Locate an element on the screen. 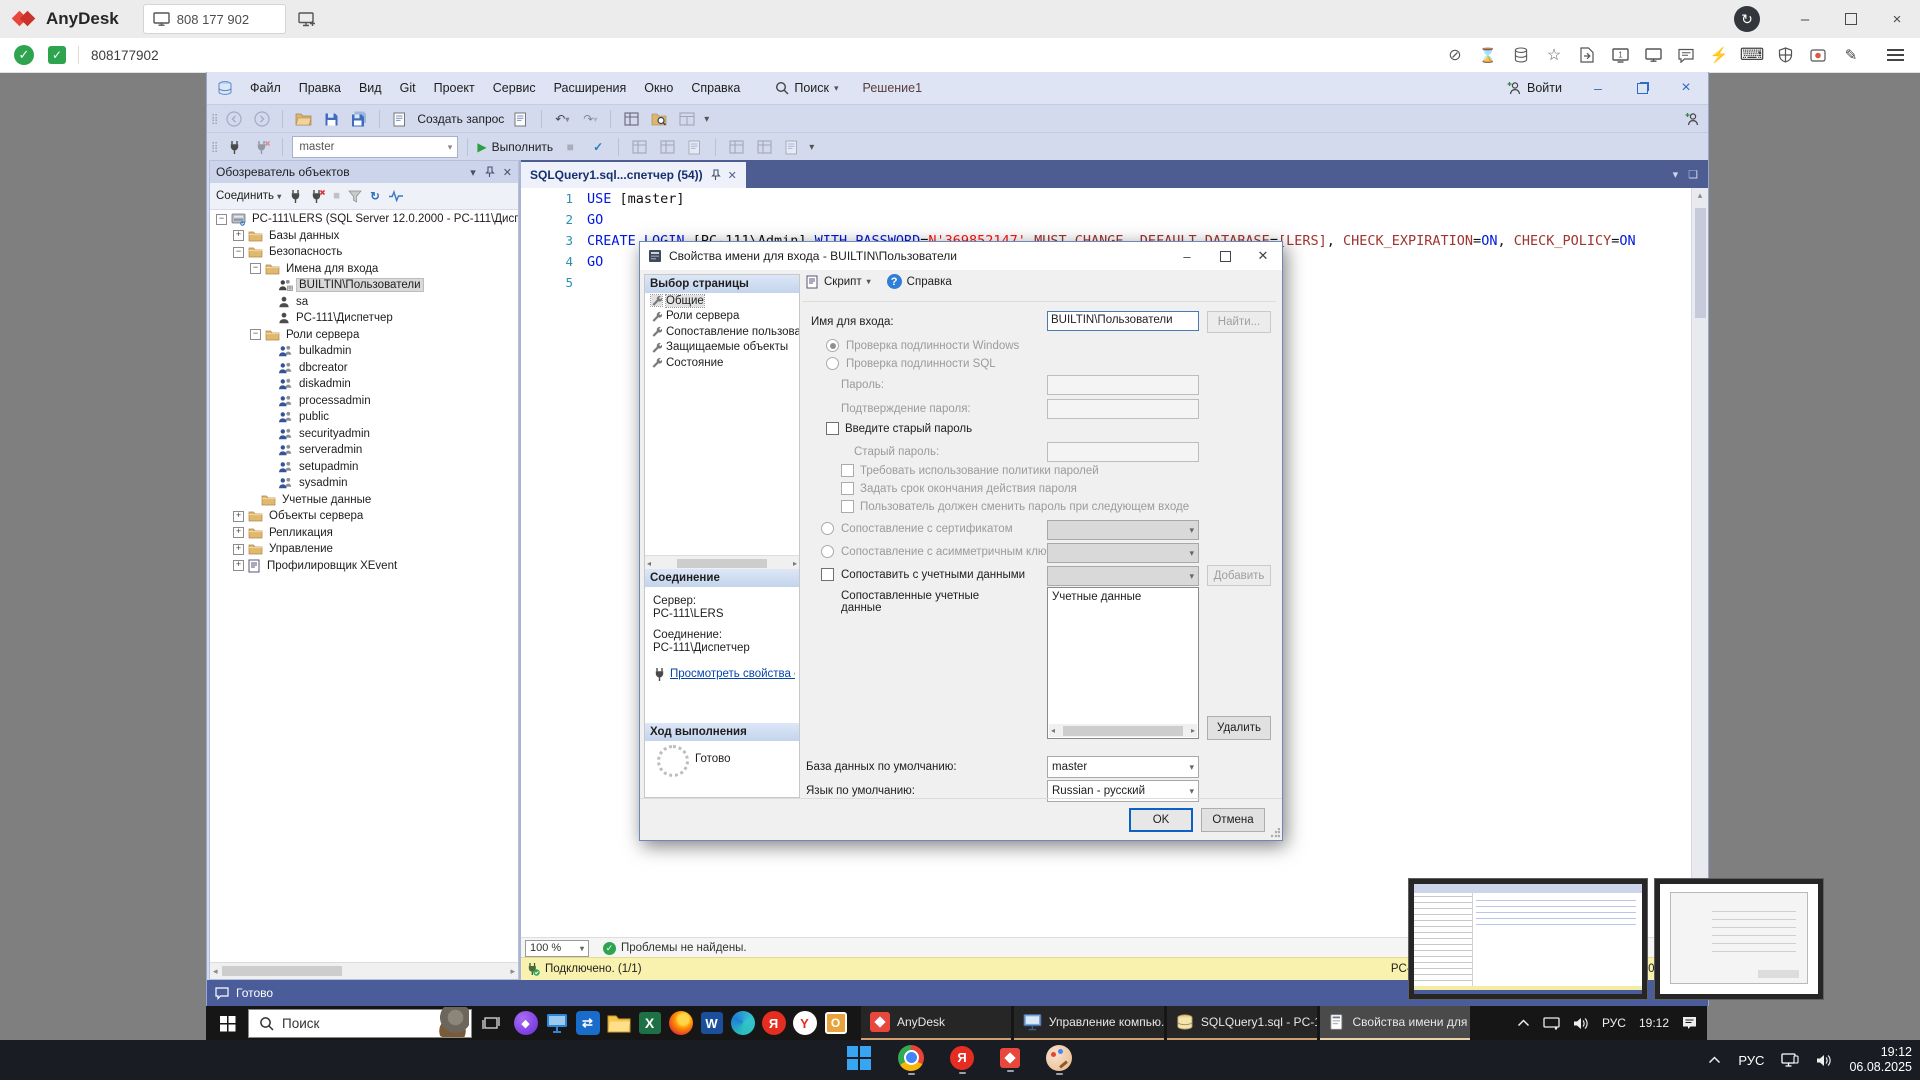 This screenshot has width=1920, height=1080. update-button: ↻ is located at coordinates (1747, 19).